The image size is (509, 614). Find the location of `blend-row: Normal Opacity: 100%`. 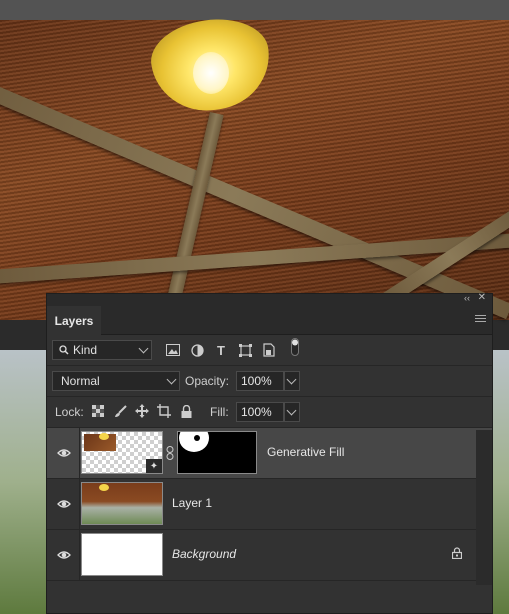

blend-row: Normal Opacity: 100% is located at coordinates (269, 381).